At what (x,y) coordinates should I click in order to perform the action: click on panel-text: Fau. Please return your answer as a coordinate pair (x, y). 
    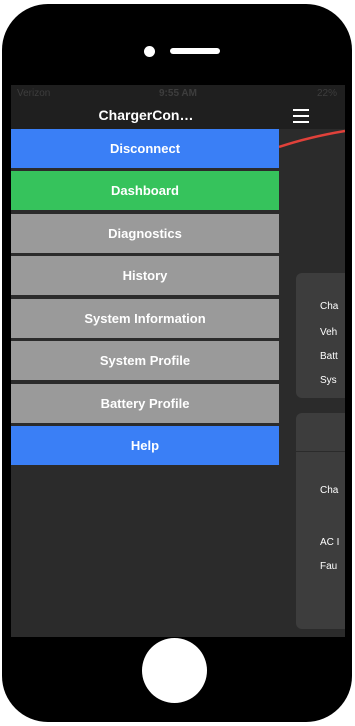
    Looking at the image, I should click on (329, 566).